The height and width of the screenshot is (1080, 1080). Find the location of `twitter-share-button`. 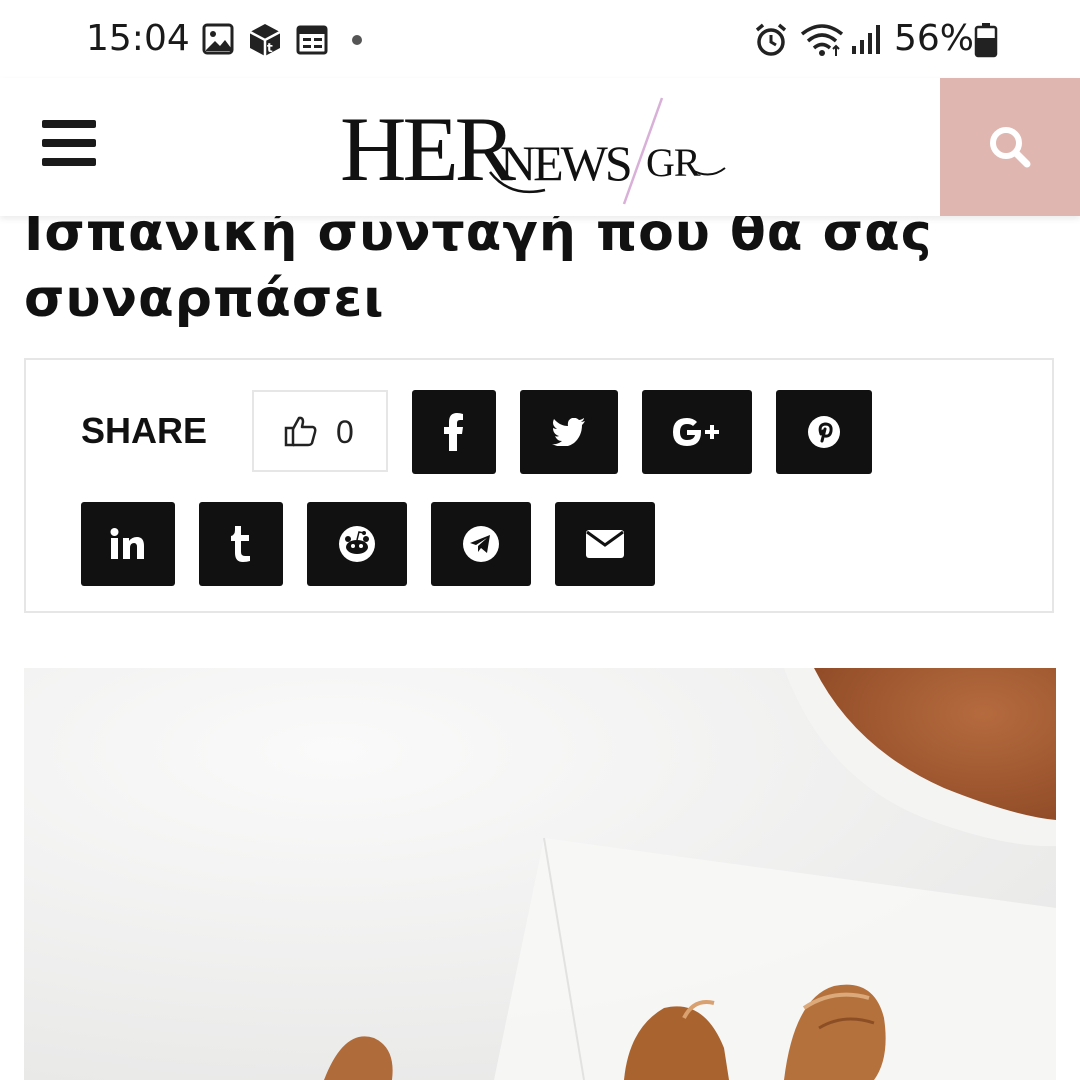

twitter-share-button is located at coordinates (569, 432).